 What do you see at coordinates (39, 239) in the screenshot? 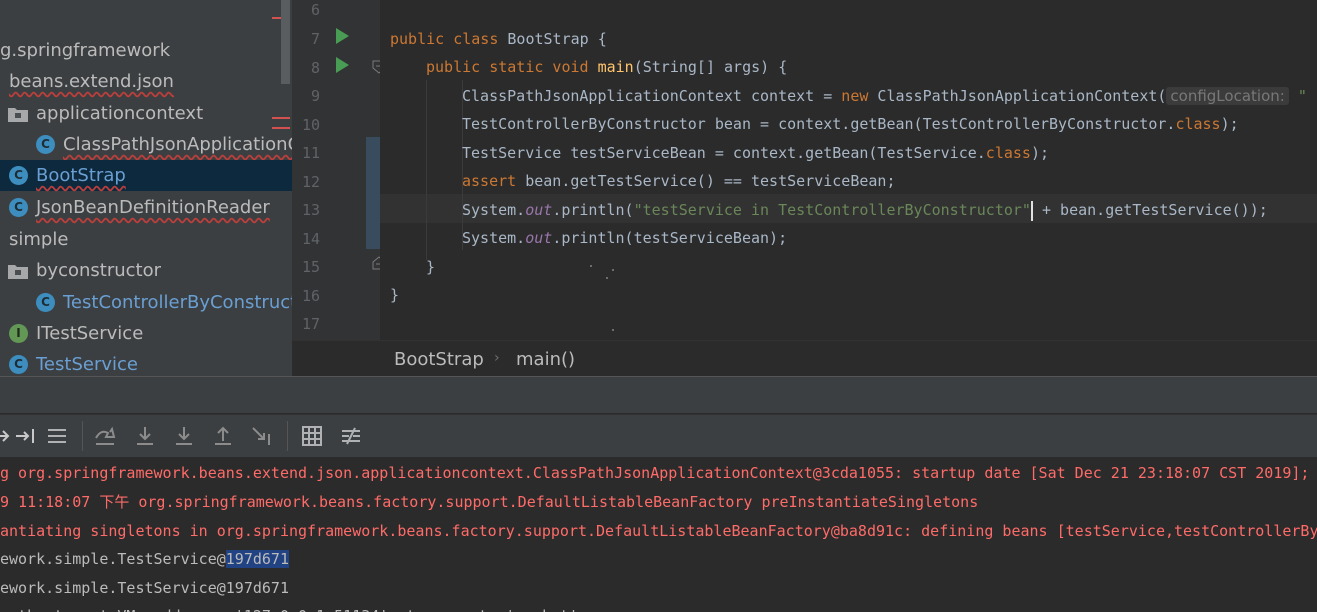
I see `tree-item-label: simple` at bounding box center [39, 239].